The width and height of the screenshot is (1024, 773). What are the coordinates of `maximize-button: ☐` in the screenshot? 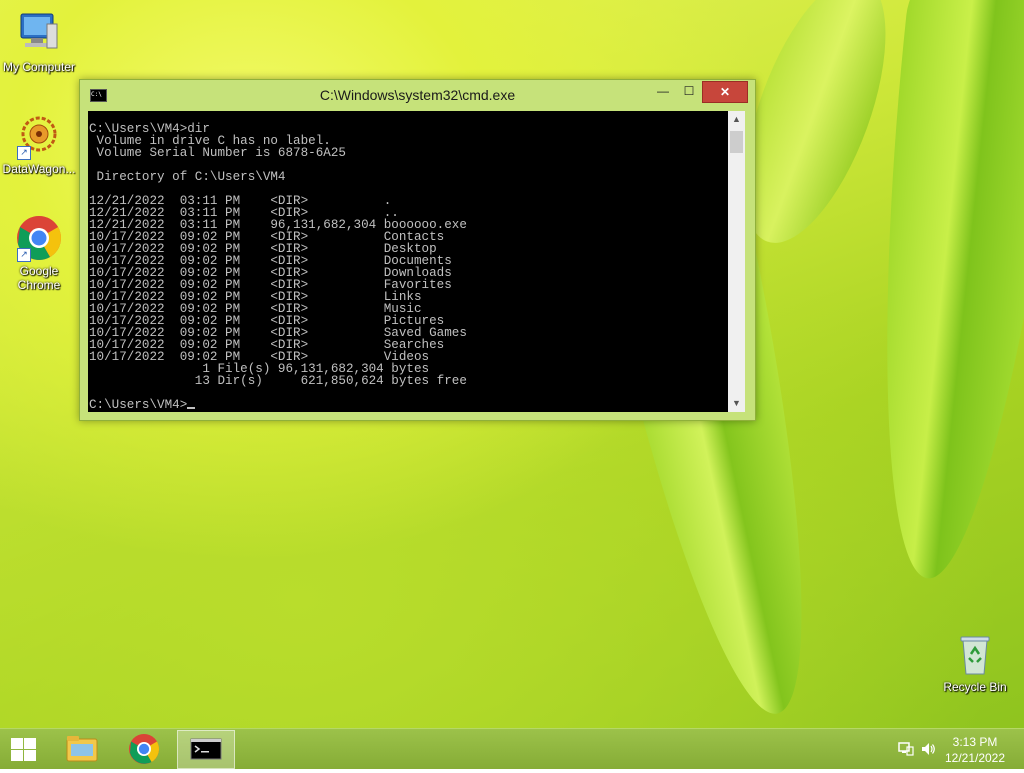 It's located at (689, 91).